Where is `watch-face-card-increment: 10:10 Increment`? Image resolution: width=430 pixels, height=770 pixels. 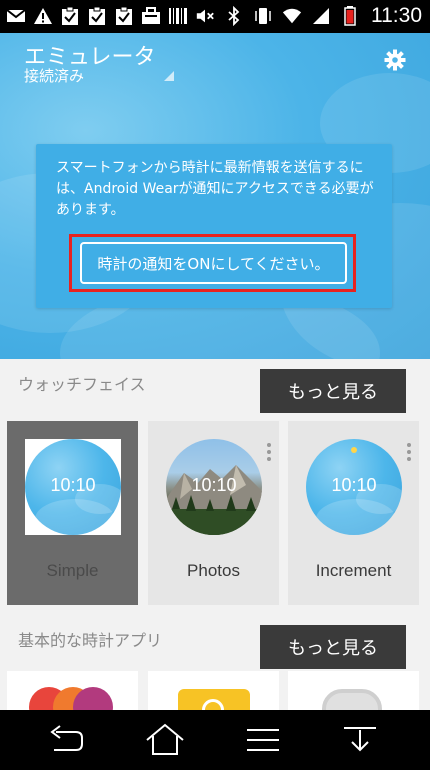
watch-face-card-increment: 10:10 Increment is located at coordinates (353, 513).